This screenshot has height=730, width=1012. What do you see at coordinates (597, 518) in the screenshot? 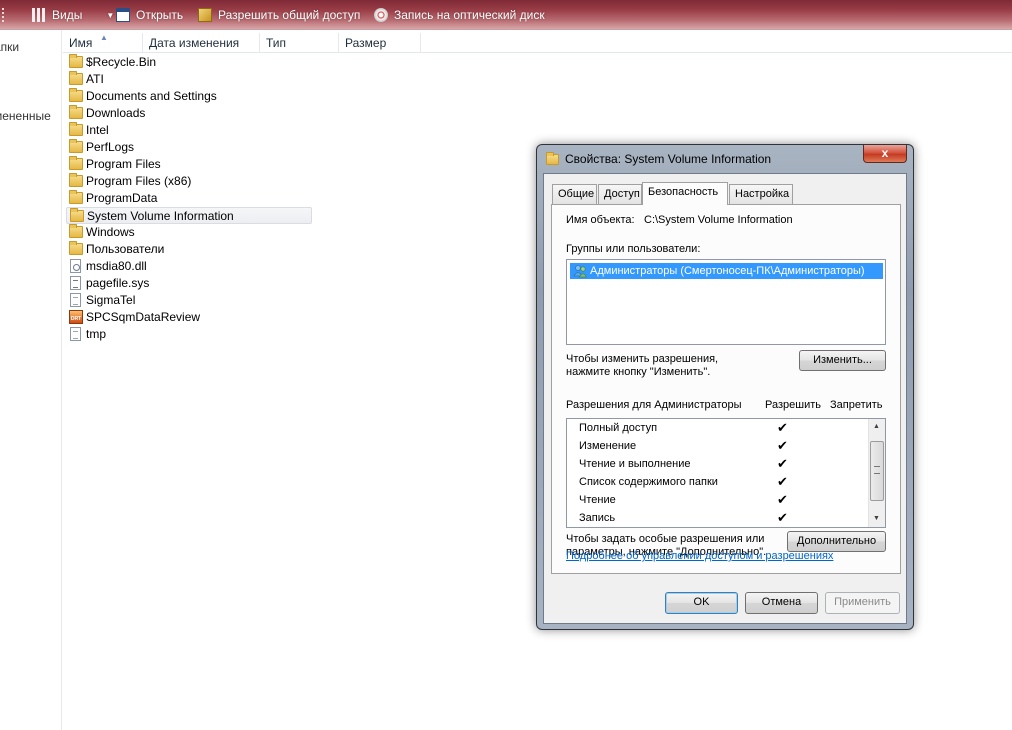
I see `permission-name: Запись` at bounding box center [597, 518].